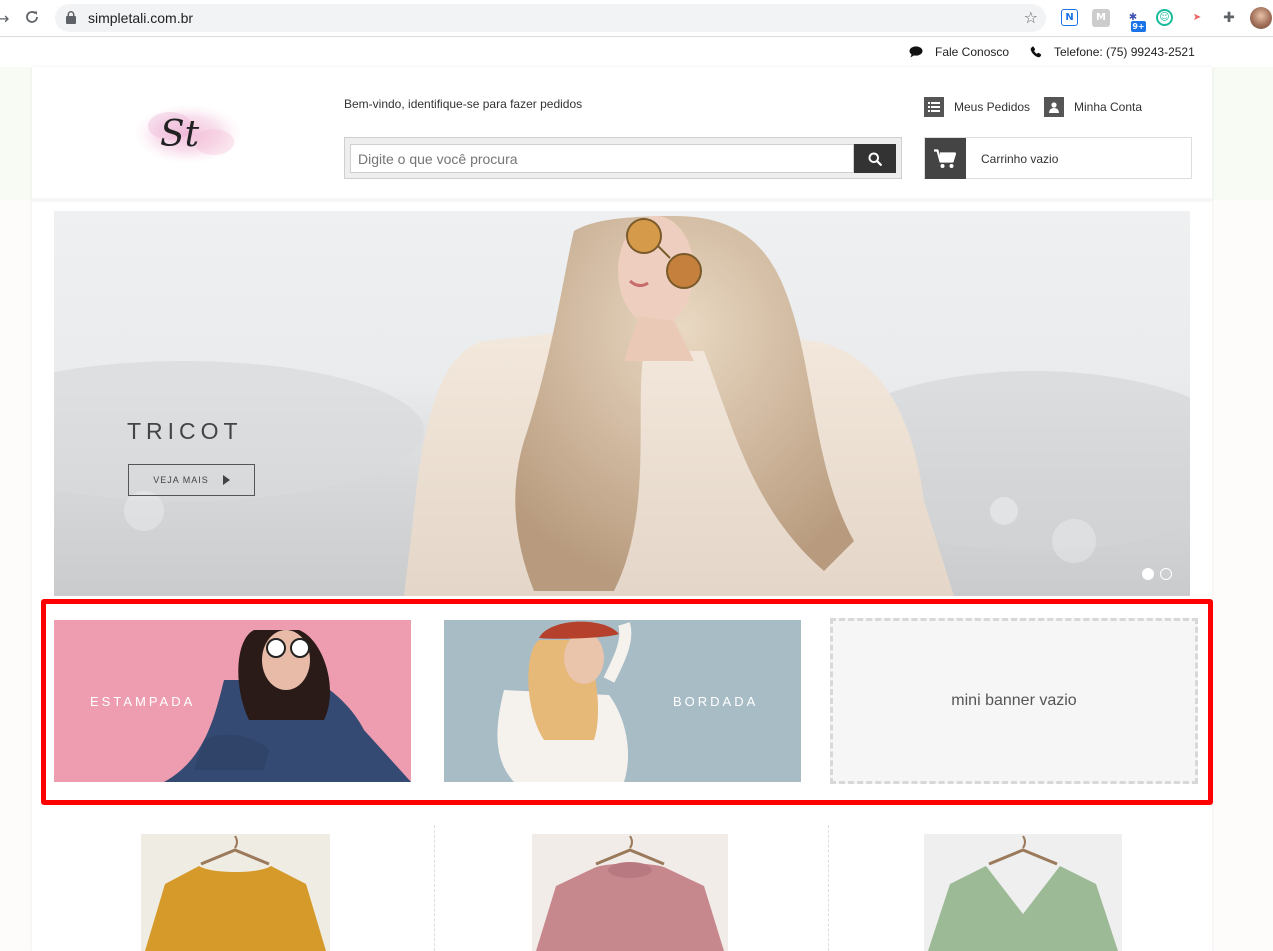  I want to click on contact-link: Fale Conosco, so click(959, 52).